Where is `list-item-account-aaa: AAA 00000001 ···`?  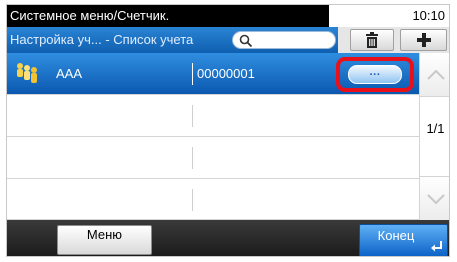
list-item-account-aaa: AAA 00000001 ··· is located at coordinates (213, 74).